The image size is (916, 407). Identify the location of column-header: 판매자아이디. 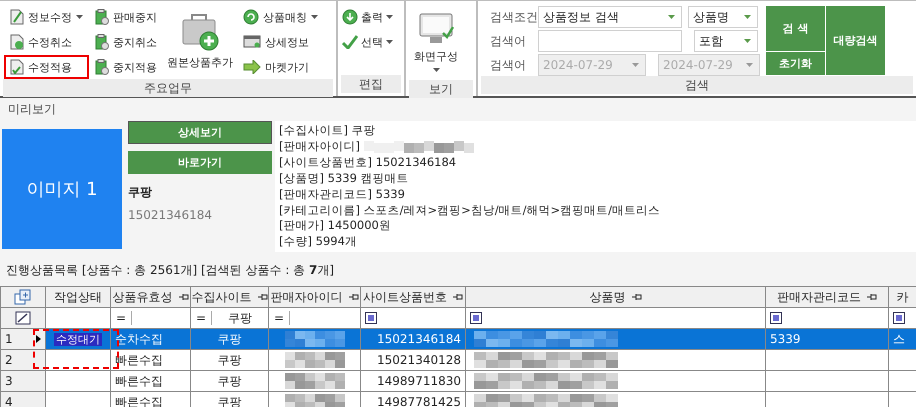
(314, 297).